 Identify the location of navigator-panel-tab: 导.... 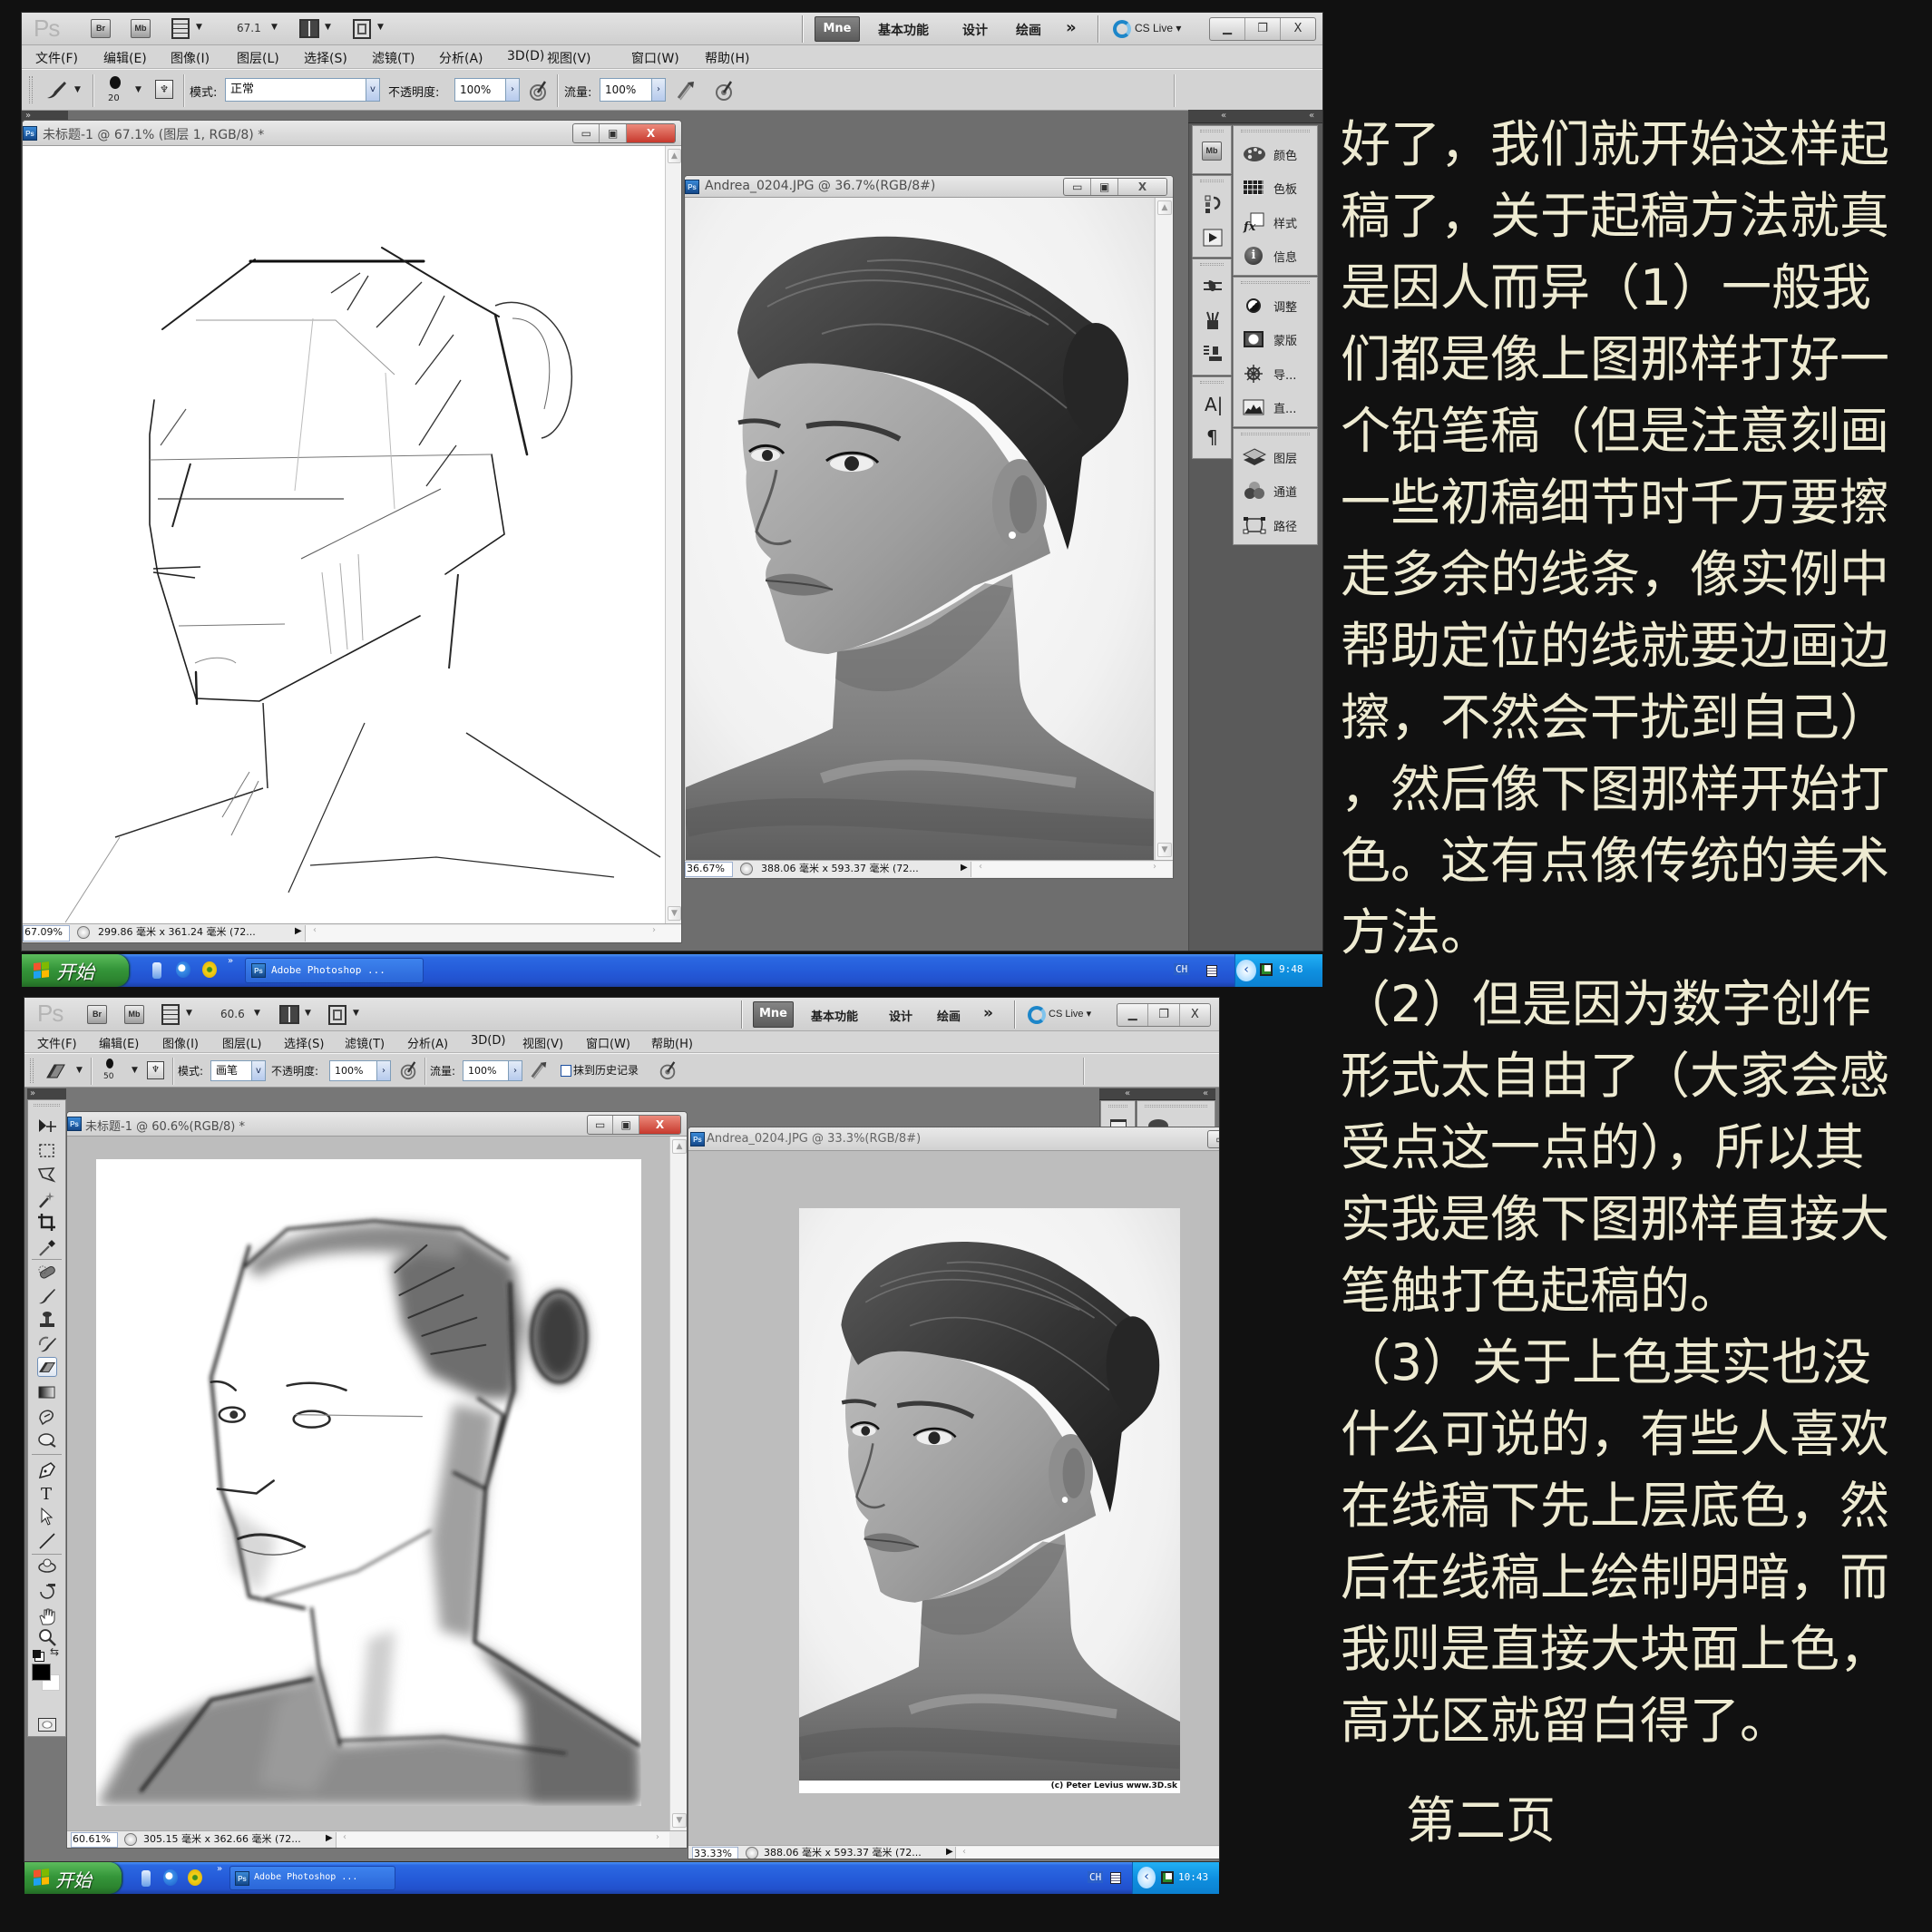
(1275, 374).